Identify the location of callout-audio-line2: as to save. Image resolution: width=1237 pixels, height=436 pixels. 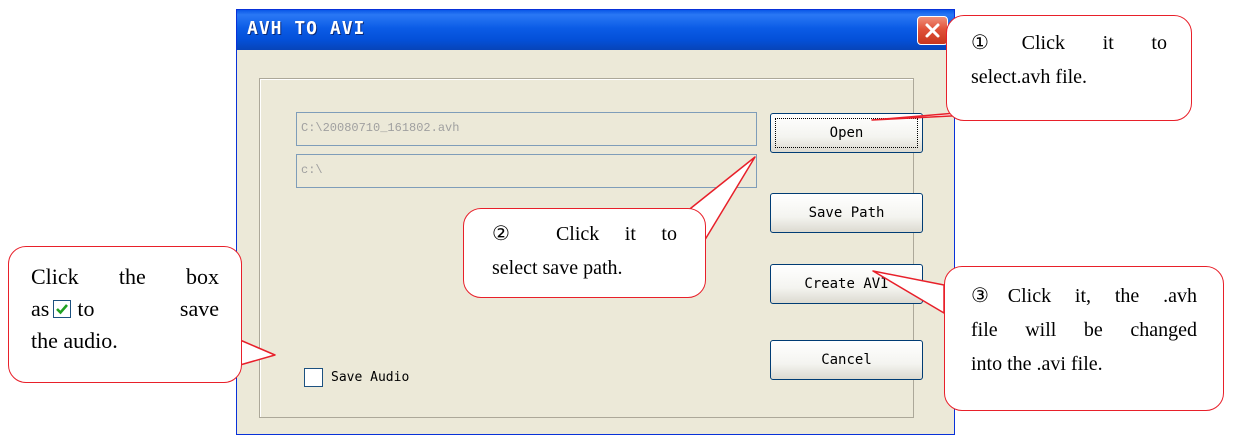
(125, 309).